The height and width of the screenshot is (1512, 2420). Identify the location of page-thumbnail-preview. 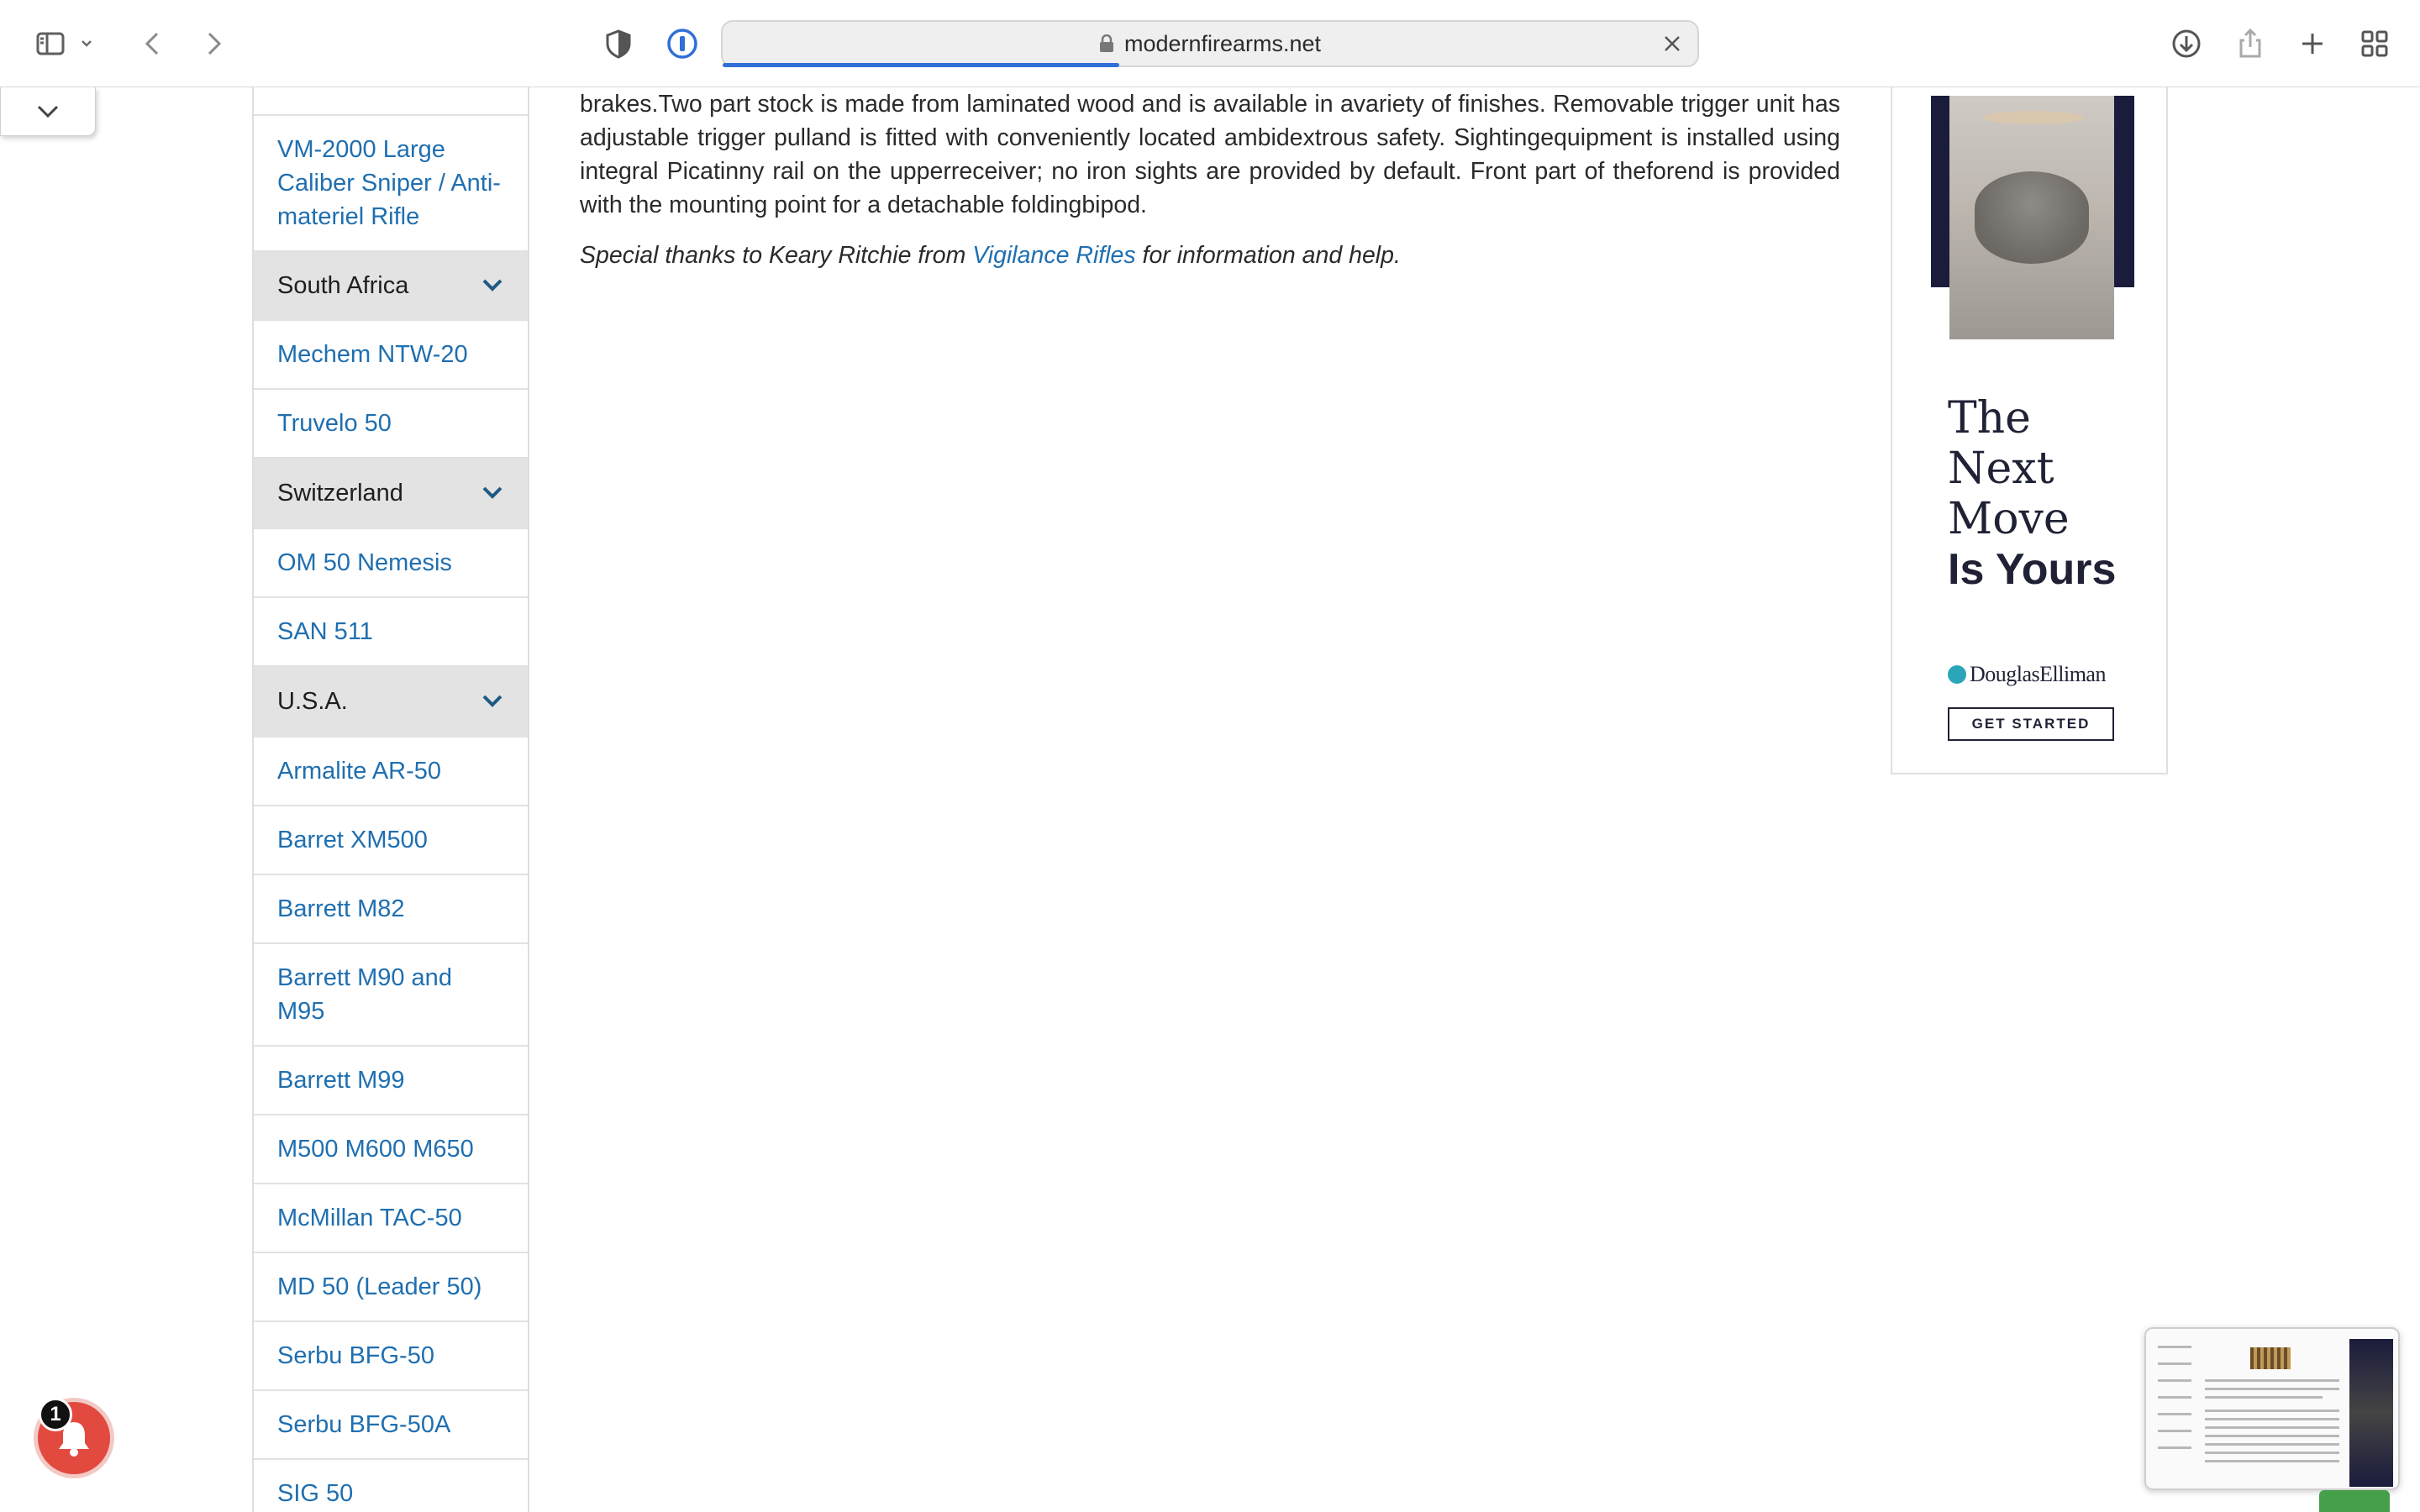
(2272, 1408).